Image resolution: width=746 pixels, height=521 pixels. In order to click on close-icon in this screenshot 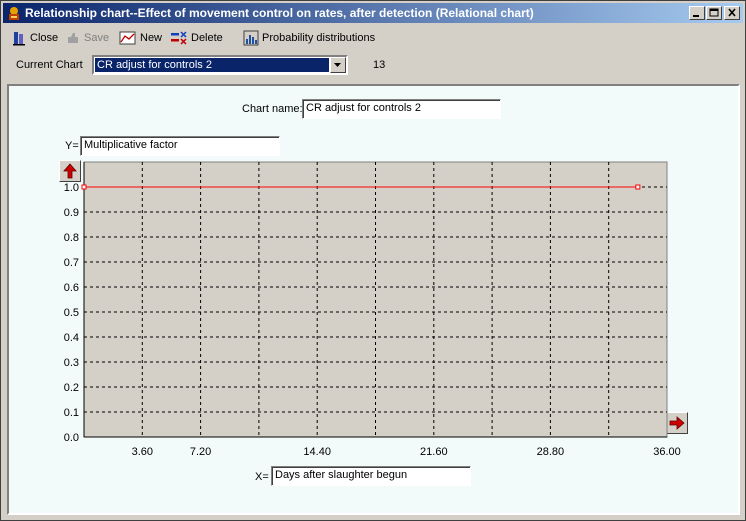, I will do `click(19, 39)`.